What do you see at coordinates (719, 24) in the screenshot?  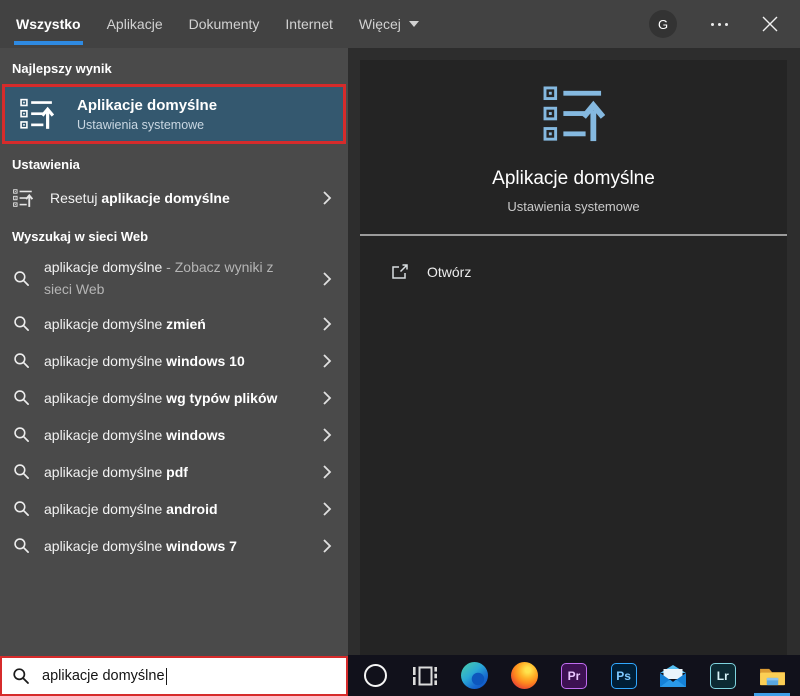 I see `more-options-icon` at bounding box center [719, 24].